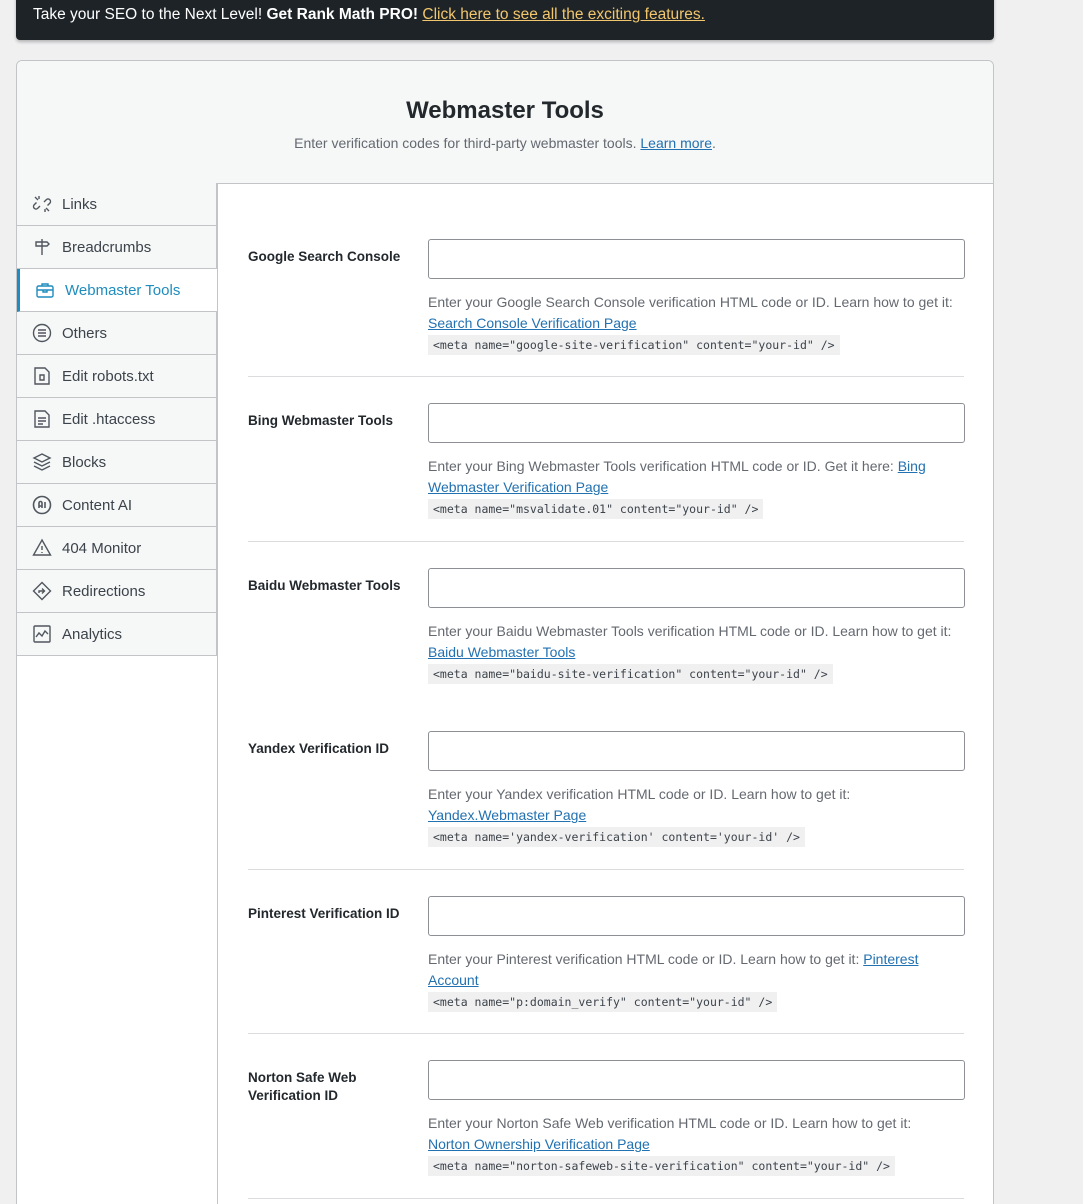 The width and height of the screenshot is (1083, 1204). Describe the element at coordinates (116, 462) in the screenshot. I see `nav-item-blocks: Blocks` at that location.